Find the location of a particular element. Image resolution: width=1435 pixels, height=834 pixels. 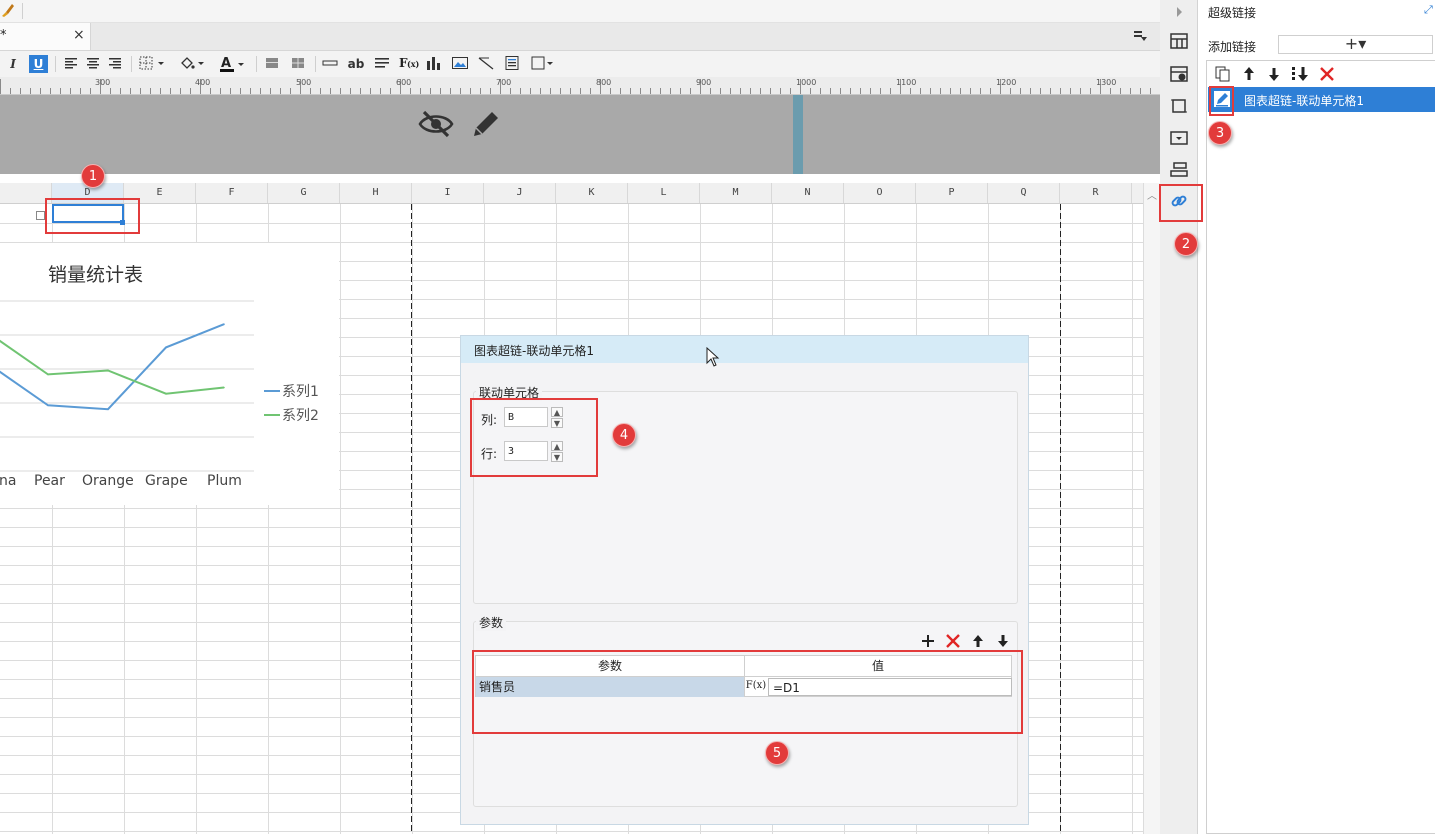

column-header-g: G is located at coordinates (304, 193).